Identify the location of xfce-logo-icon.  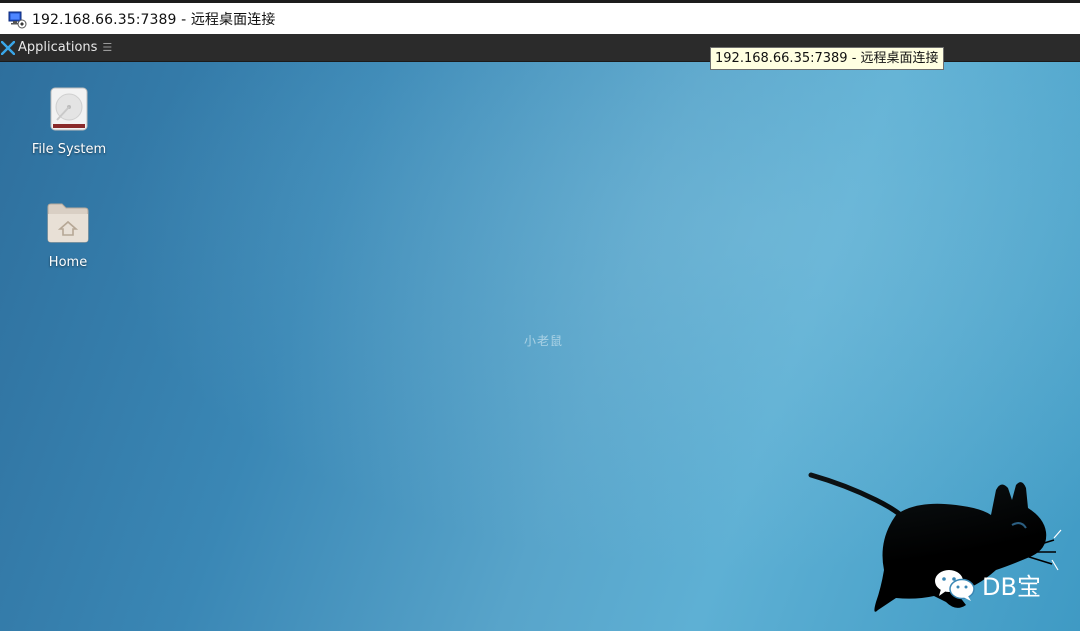
(8, 47).